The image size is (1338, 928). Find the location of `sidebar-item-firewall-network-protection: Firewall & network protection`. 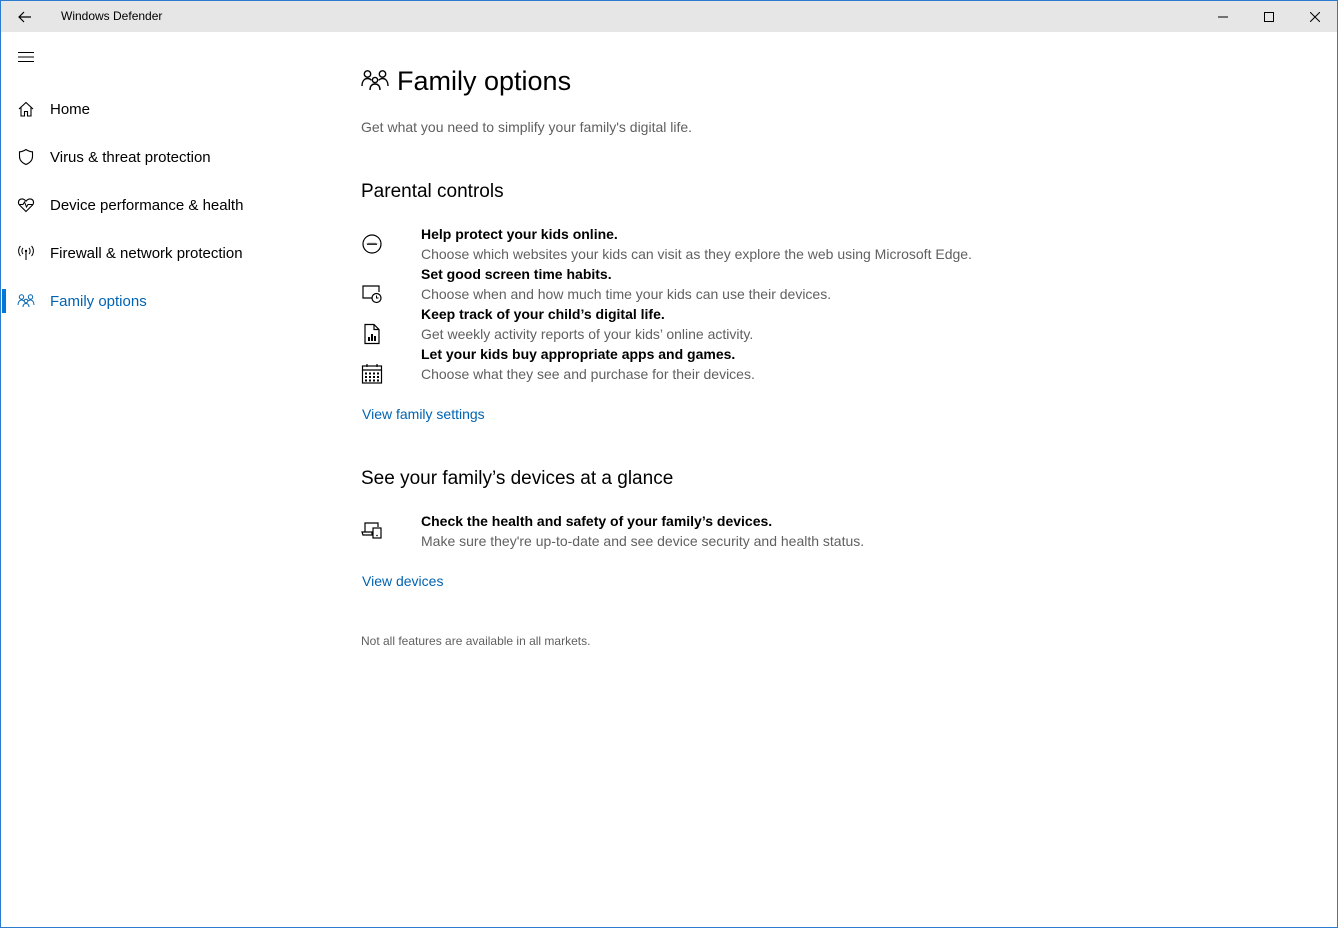

sidebar-item-firewall-network-protection: Firewall & network protection is located at coordinates (161, 253).